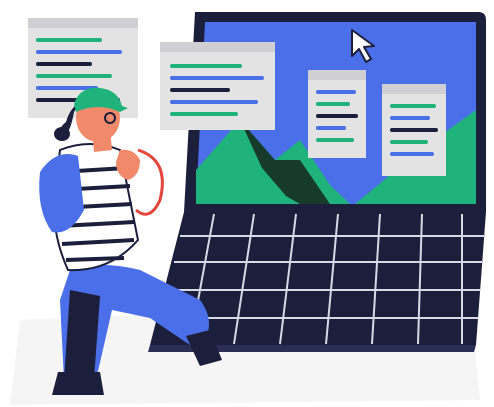 The width and height of the screenshot is (494, 407). What do you see at coordinates (149, 182) in the screenshot?
I see `accent-squiggle` at bounding box center [149, 182].